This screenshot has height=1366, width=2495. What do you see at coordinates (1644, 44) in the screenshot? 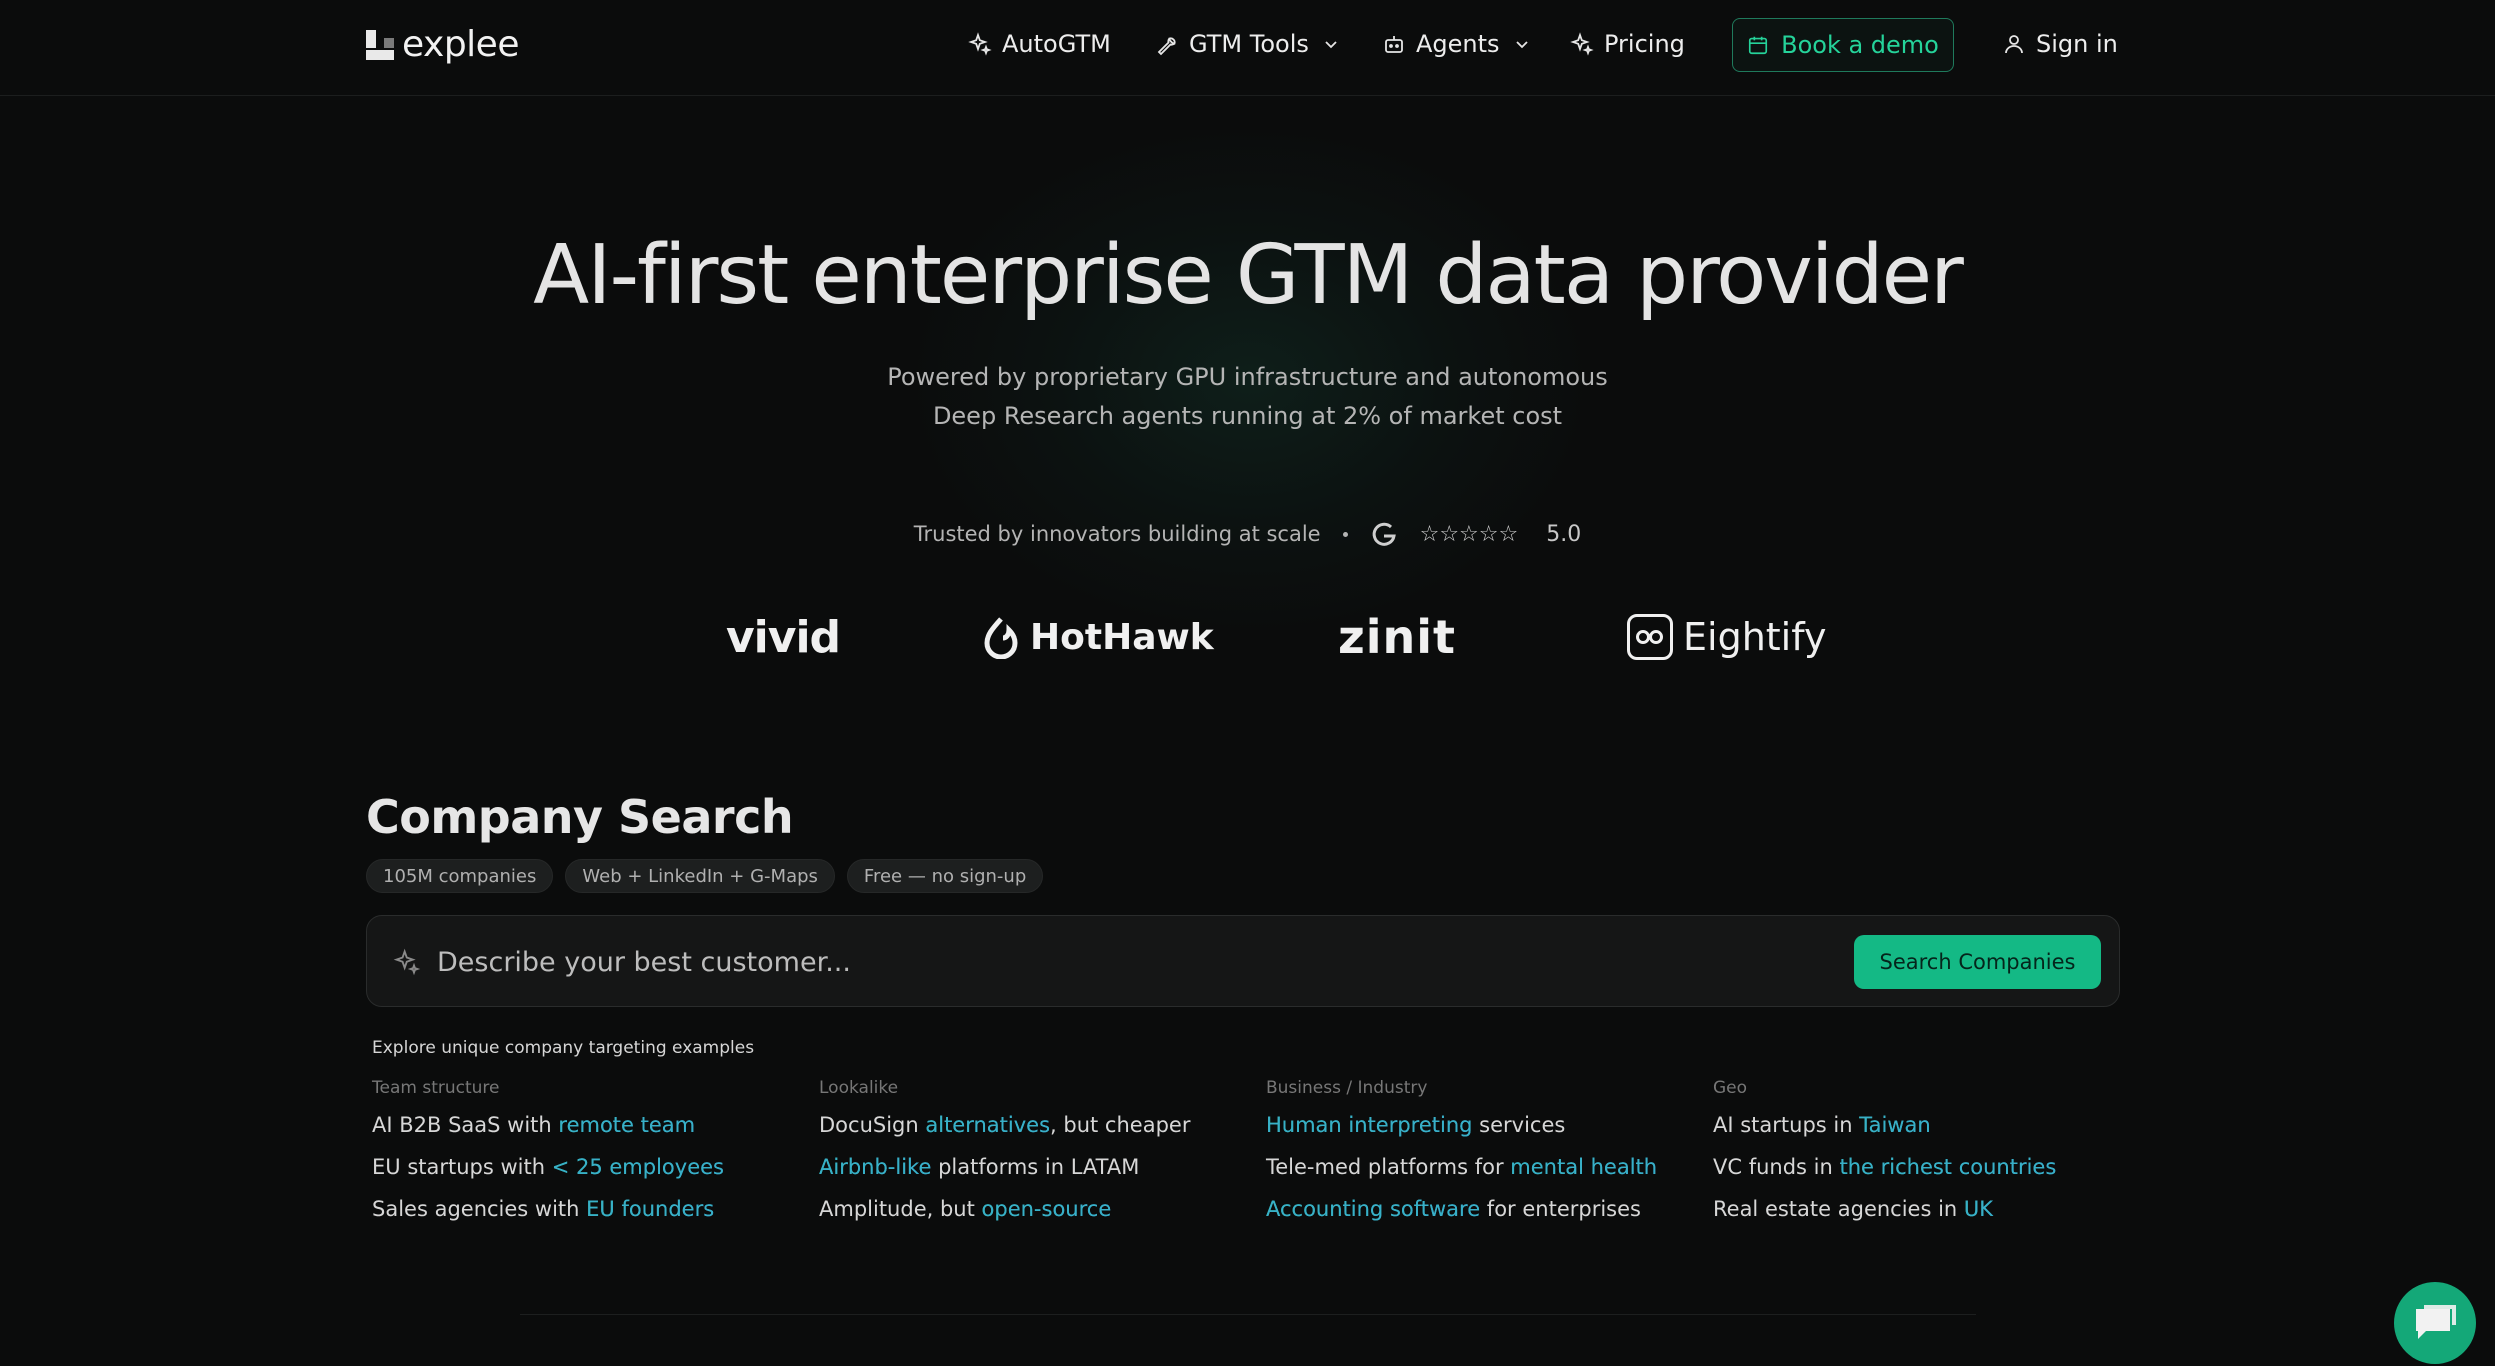
I see `nav-item-label: Pricing` at bounding box center [1644, 44].